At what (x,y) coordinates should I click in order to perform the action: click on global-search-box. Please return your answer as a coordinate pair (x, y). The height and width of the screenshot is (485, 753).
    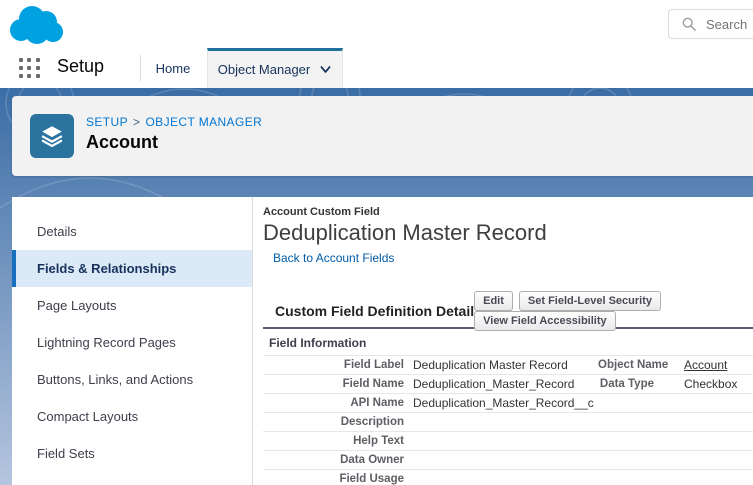
    Looking at the image, I should click on (710, 24).